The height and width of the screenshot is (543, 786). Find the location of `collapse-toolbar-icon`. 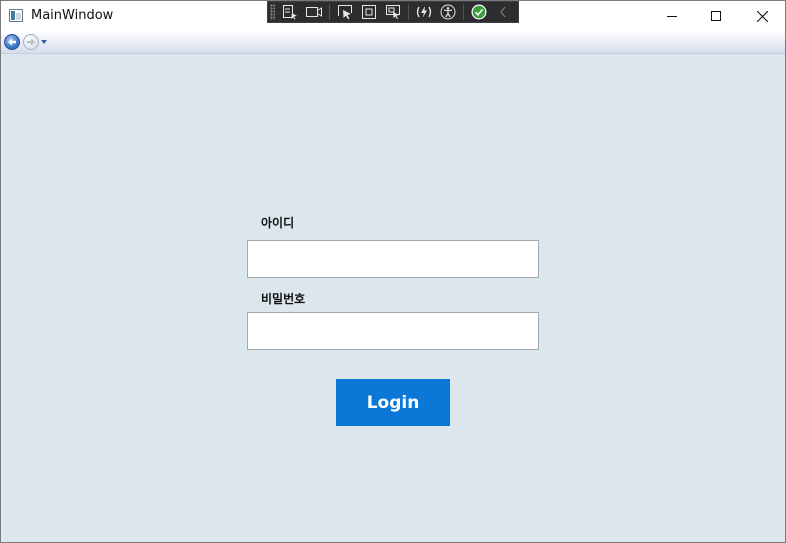

collapse-toolbar-icon is located at coordinates (503, 12).